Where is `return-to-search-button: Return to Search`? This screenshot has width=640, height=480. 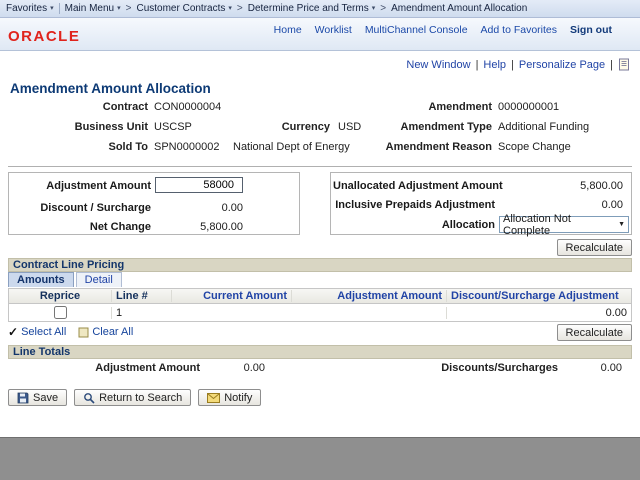
return-to-search-button: Return to Search is located at coordinates (133, 397).